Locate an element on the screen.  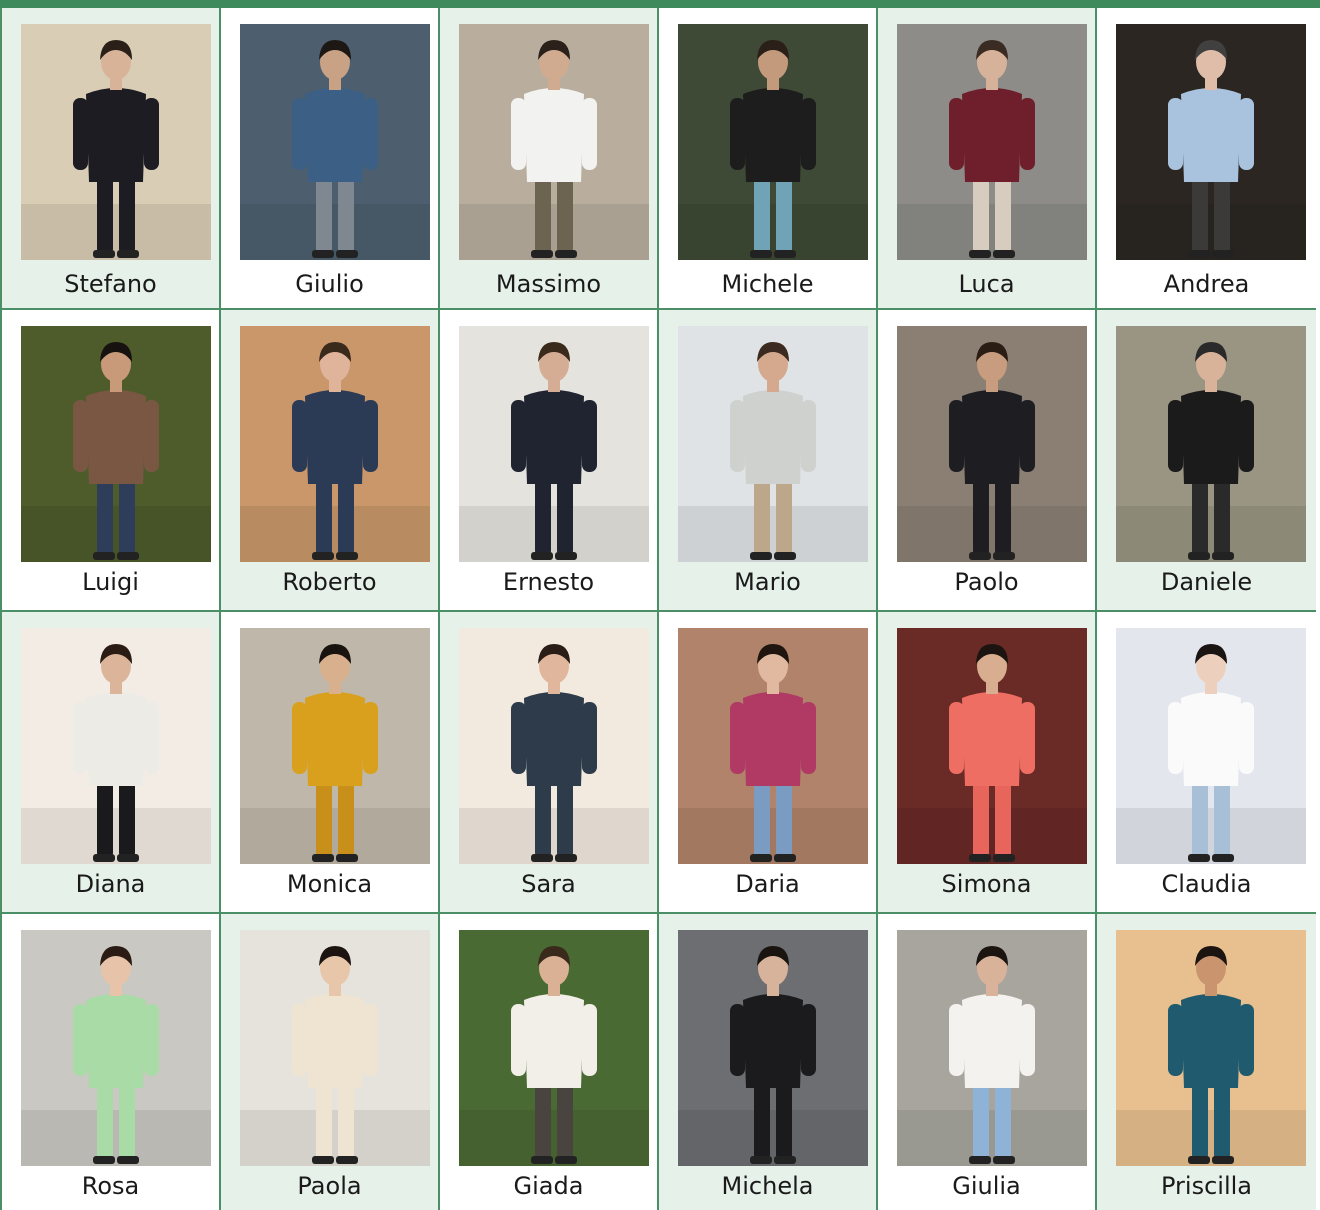
person-card: Diana is located at coordinates (111, 763).